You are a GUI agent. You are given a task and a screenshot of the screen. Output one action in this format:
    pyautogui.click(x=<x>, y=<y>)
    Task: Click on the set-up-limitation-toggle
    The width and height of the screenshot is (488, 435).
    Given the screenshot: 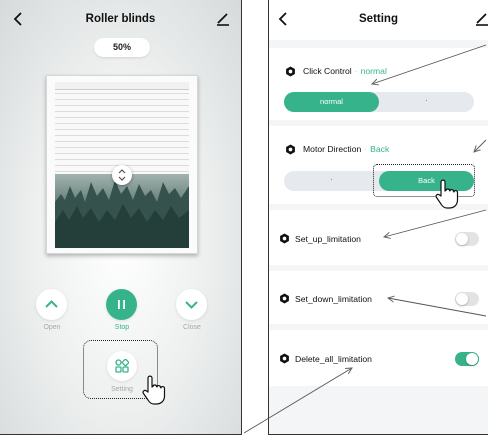 What is the action you would take?
    pyautogui.click(x=467, y=239)
    